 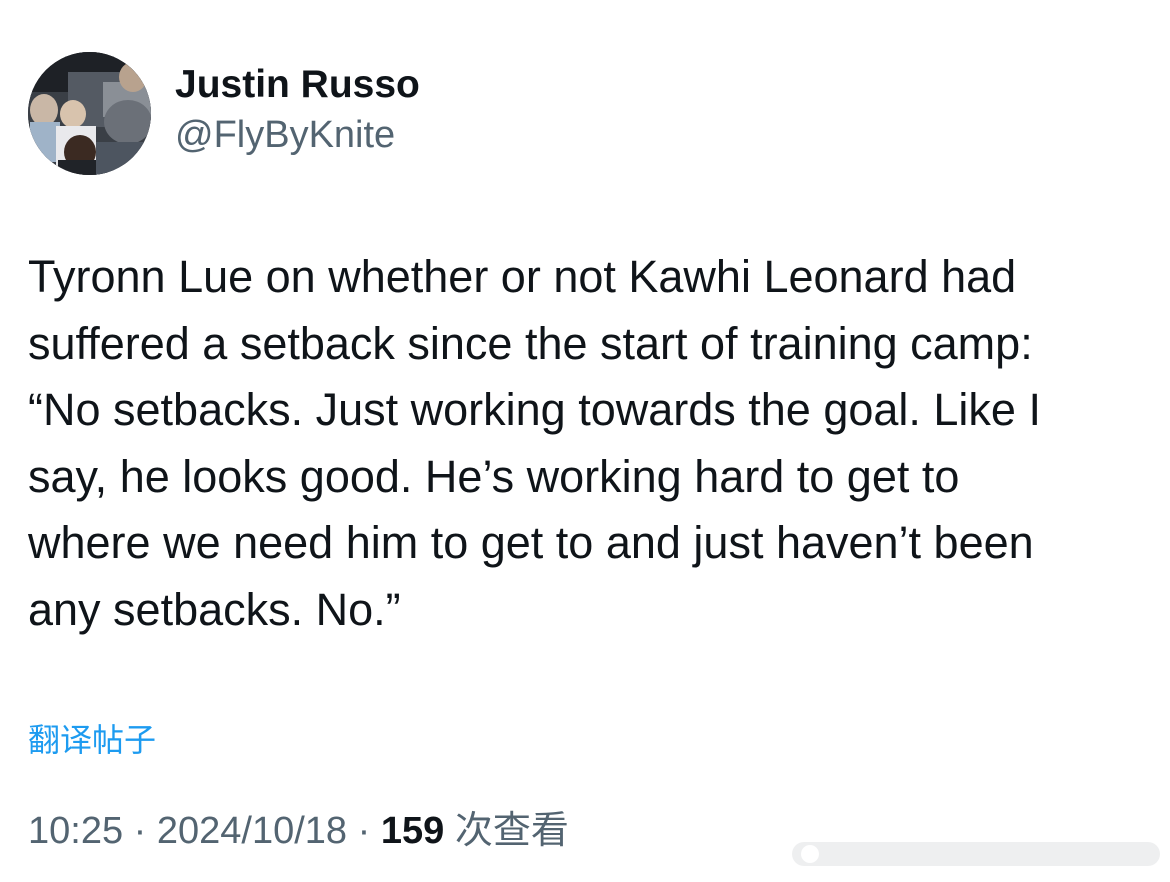 I want to click on tweet-author: Justin Russo @FlyByKnite, so click(x=224, y=113).